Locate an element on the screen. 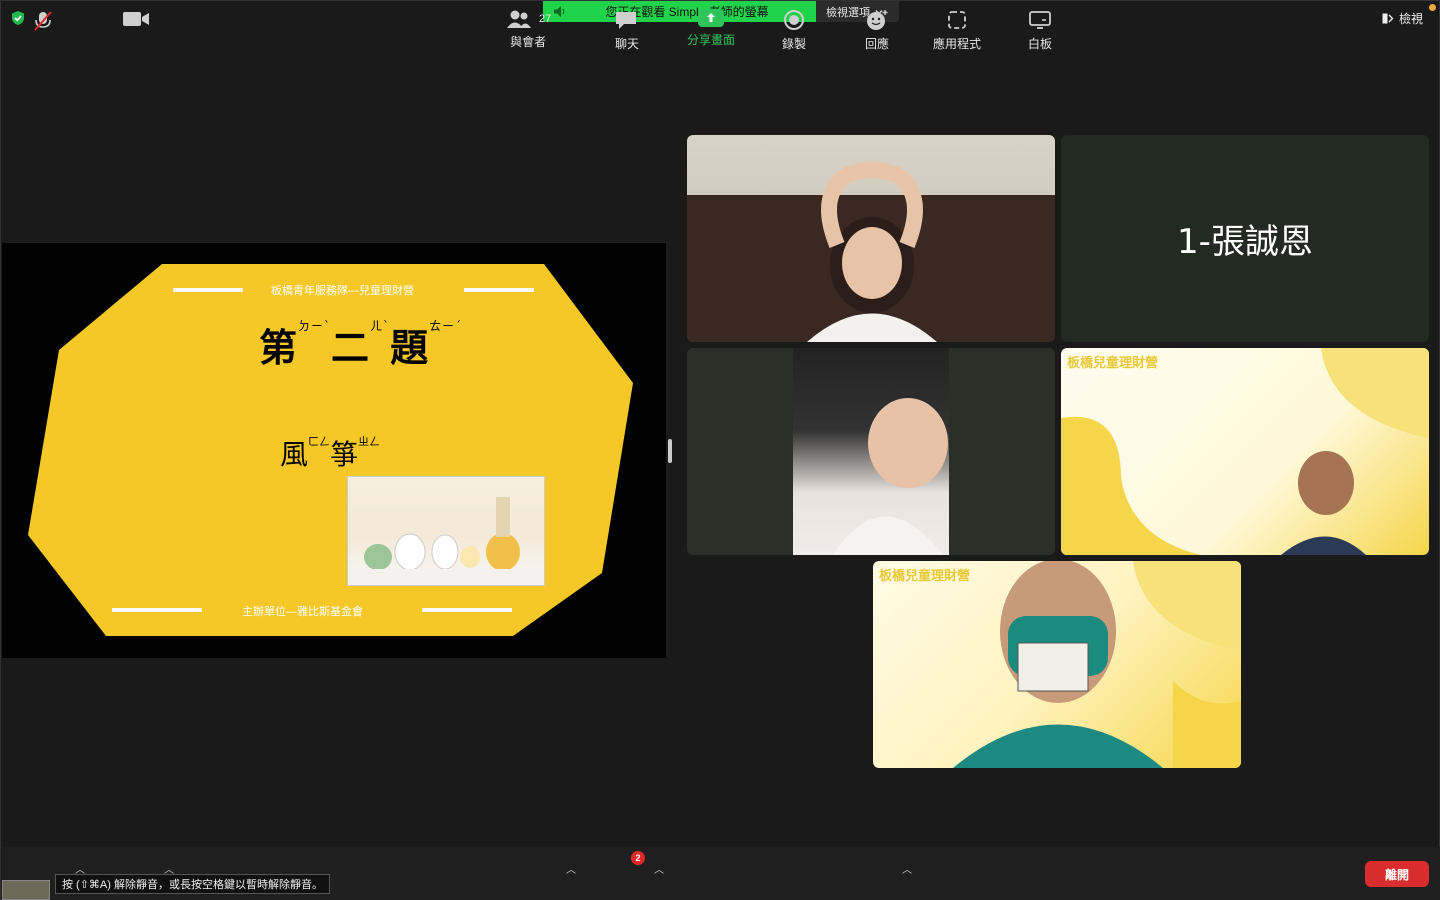 Image resolution: width=1440 pixels, height=900 pixels. smiley-plus-icon is located at coordinates (877, 20).